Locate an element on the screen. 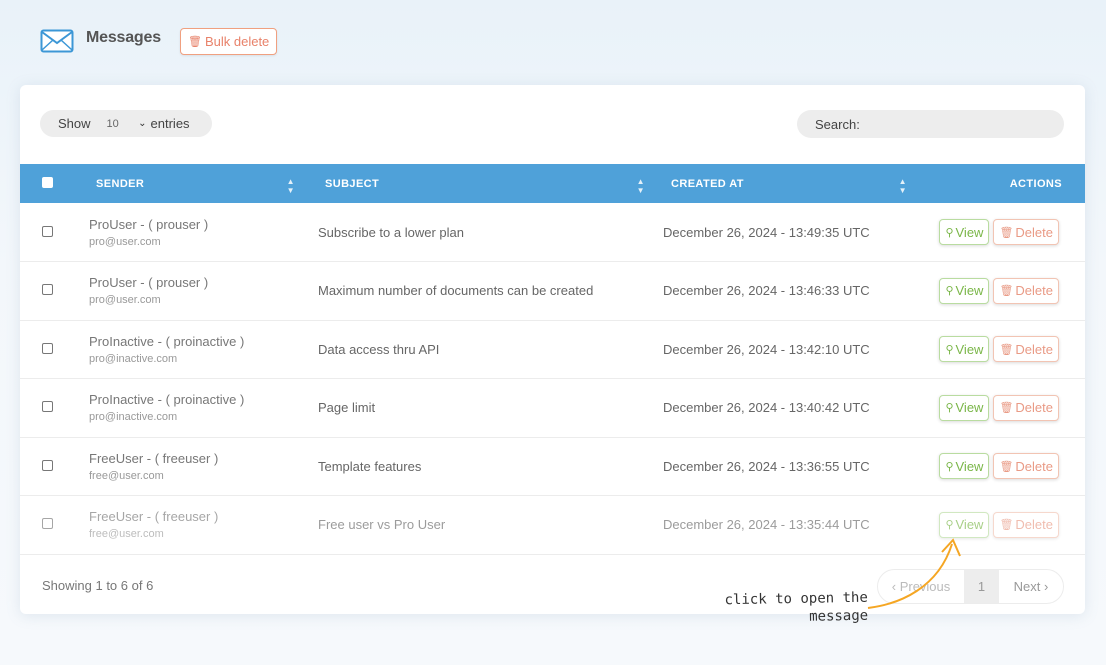 Image resolution: width=1106 pixels, height=665 pixels. column-created-label: CREATED AT is located at coordinates (707, 183).